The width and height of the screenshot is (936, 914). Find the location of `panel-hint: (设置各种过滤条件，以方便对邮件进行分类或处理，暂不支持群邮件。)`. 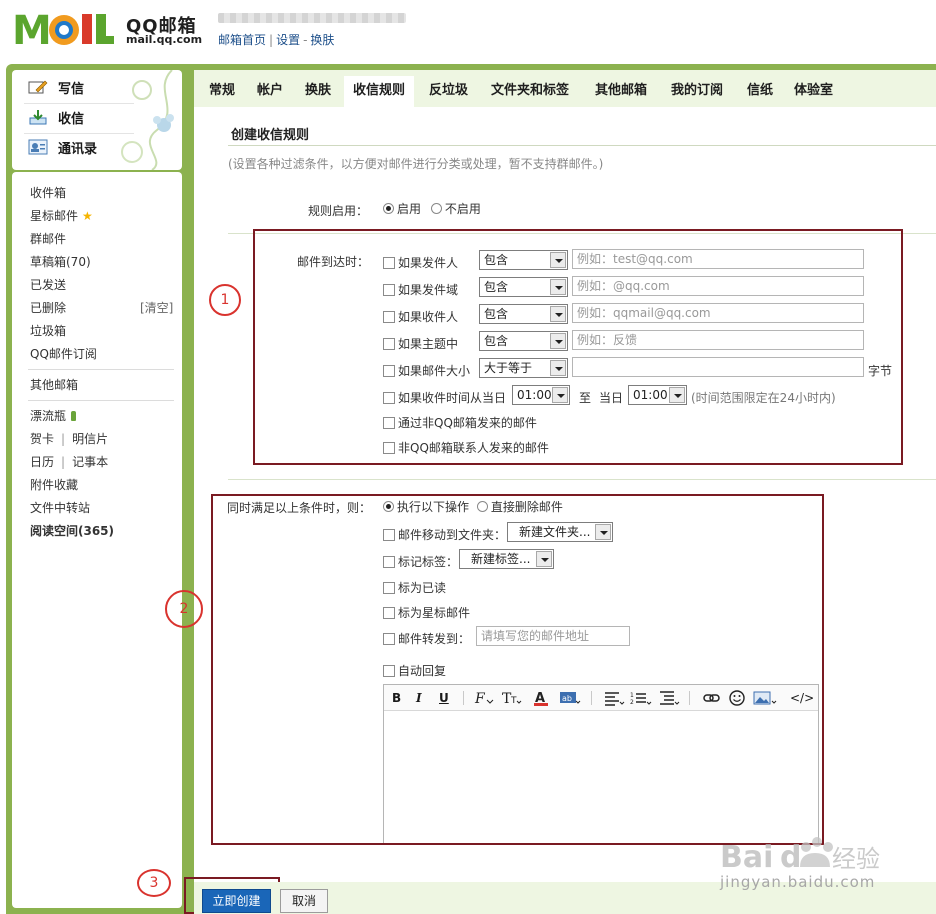

panel-hint: (设置各种过滤条件，以方便对邮件进行分类或处理，暂不支持群邮件。) is located at coordinates (416, 164).